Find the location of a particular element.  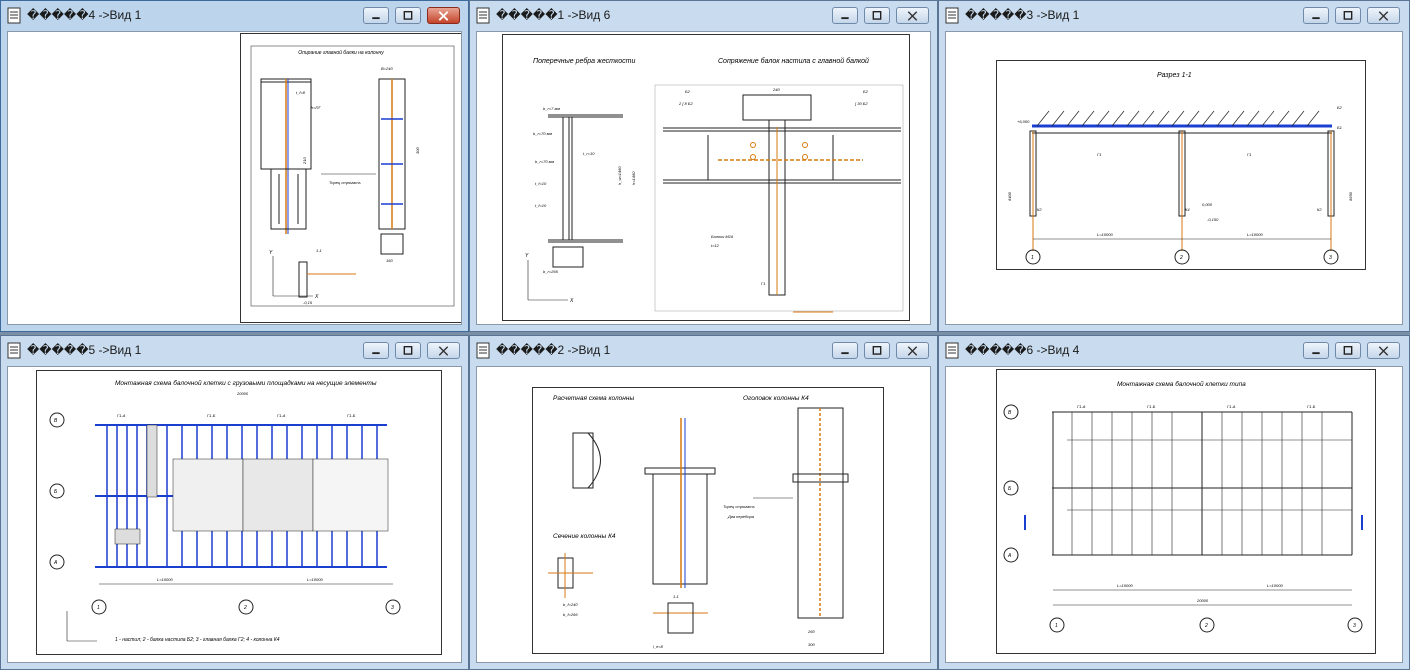

svg-text: Г1-Б is located at coordinates (351, 415).